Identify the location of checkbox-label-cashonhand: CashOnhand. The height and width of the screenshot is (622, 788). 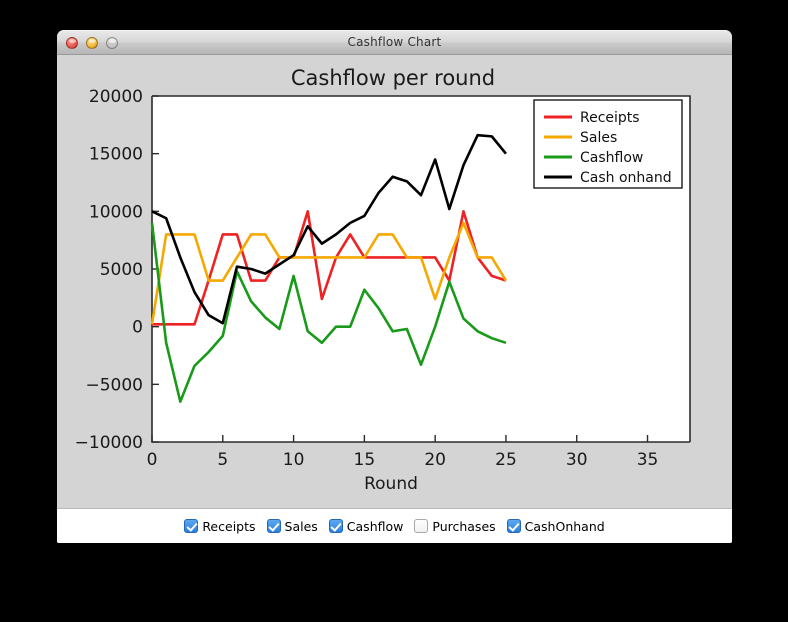
(564, 526).